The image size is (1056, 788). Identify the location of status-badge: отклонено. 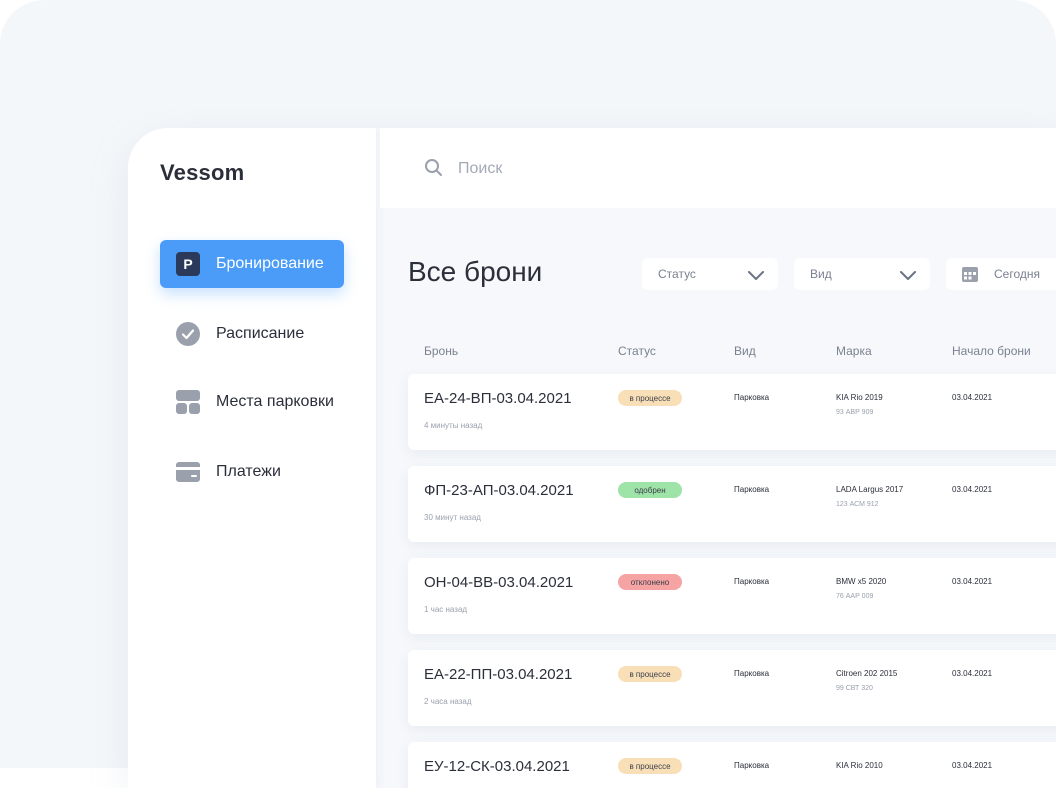
(650, 582).